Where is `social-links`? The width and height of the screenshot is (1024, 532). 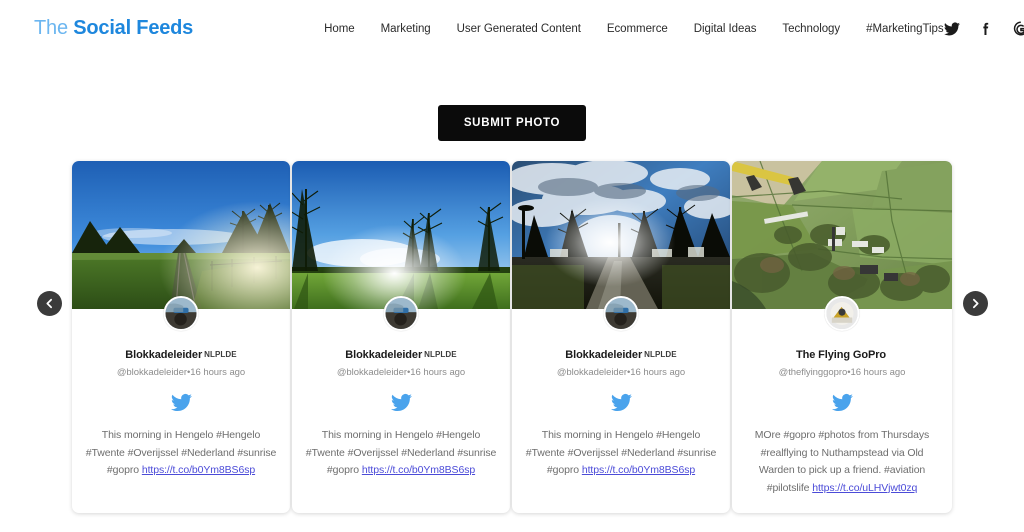
social-links is located at coordinates (984, 28).